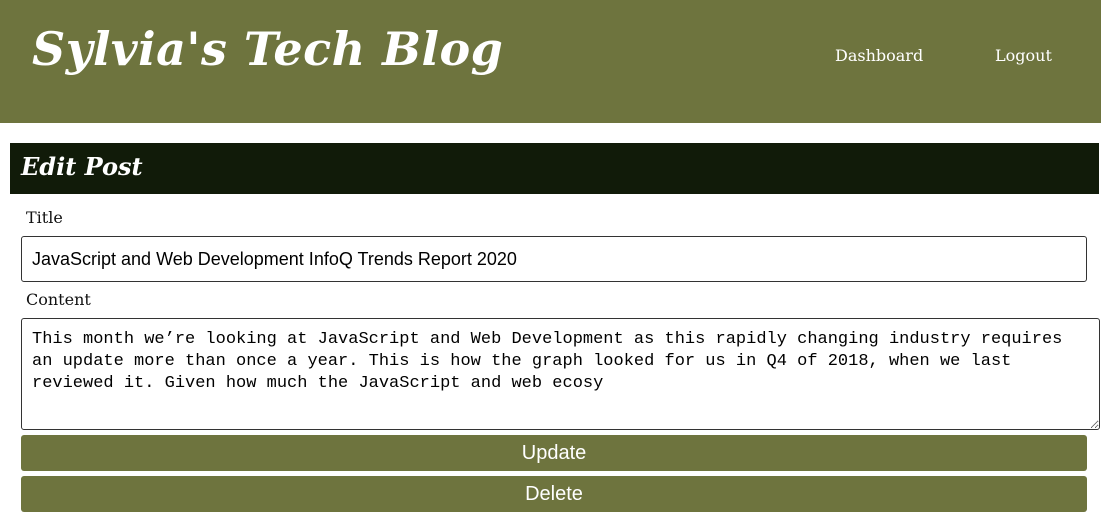 This screenshot has height=523, width=1101. What do you see at coordinates (554, 168) in the screenshot?
I see `edit-post-bar: Edit Post` at bounding box center [554, 168].